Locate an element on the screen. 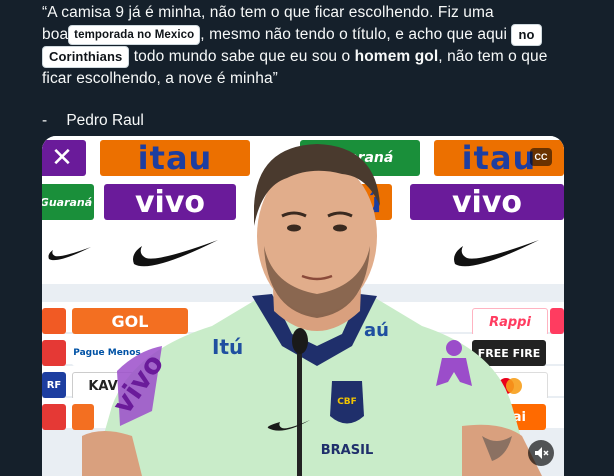  signature-author: Pedro Raul is located at coordinates (105, 120).